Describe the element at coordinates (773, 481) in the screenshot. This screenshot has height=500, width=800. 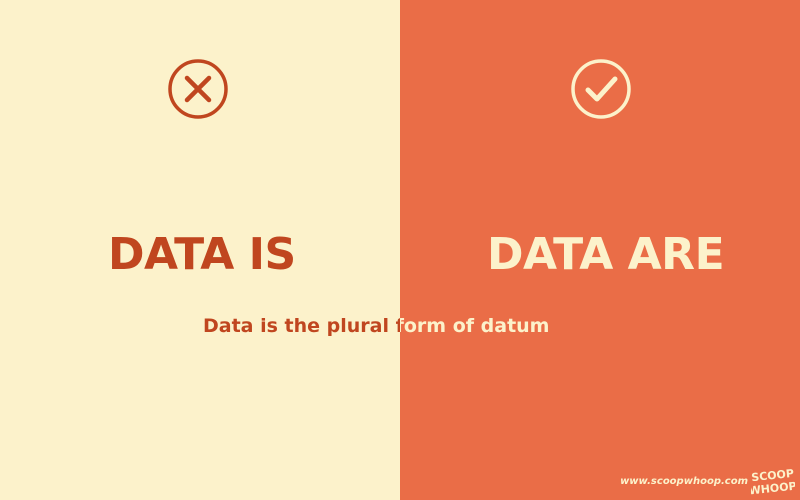
I see `scoopwhoop-logo-icon: SCOOP WHOOP` at that location.